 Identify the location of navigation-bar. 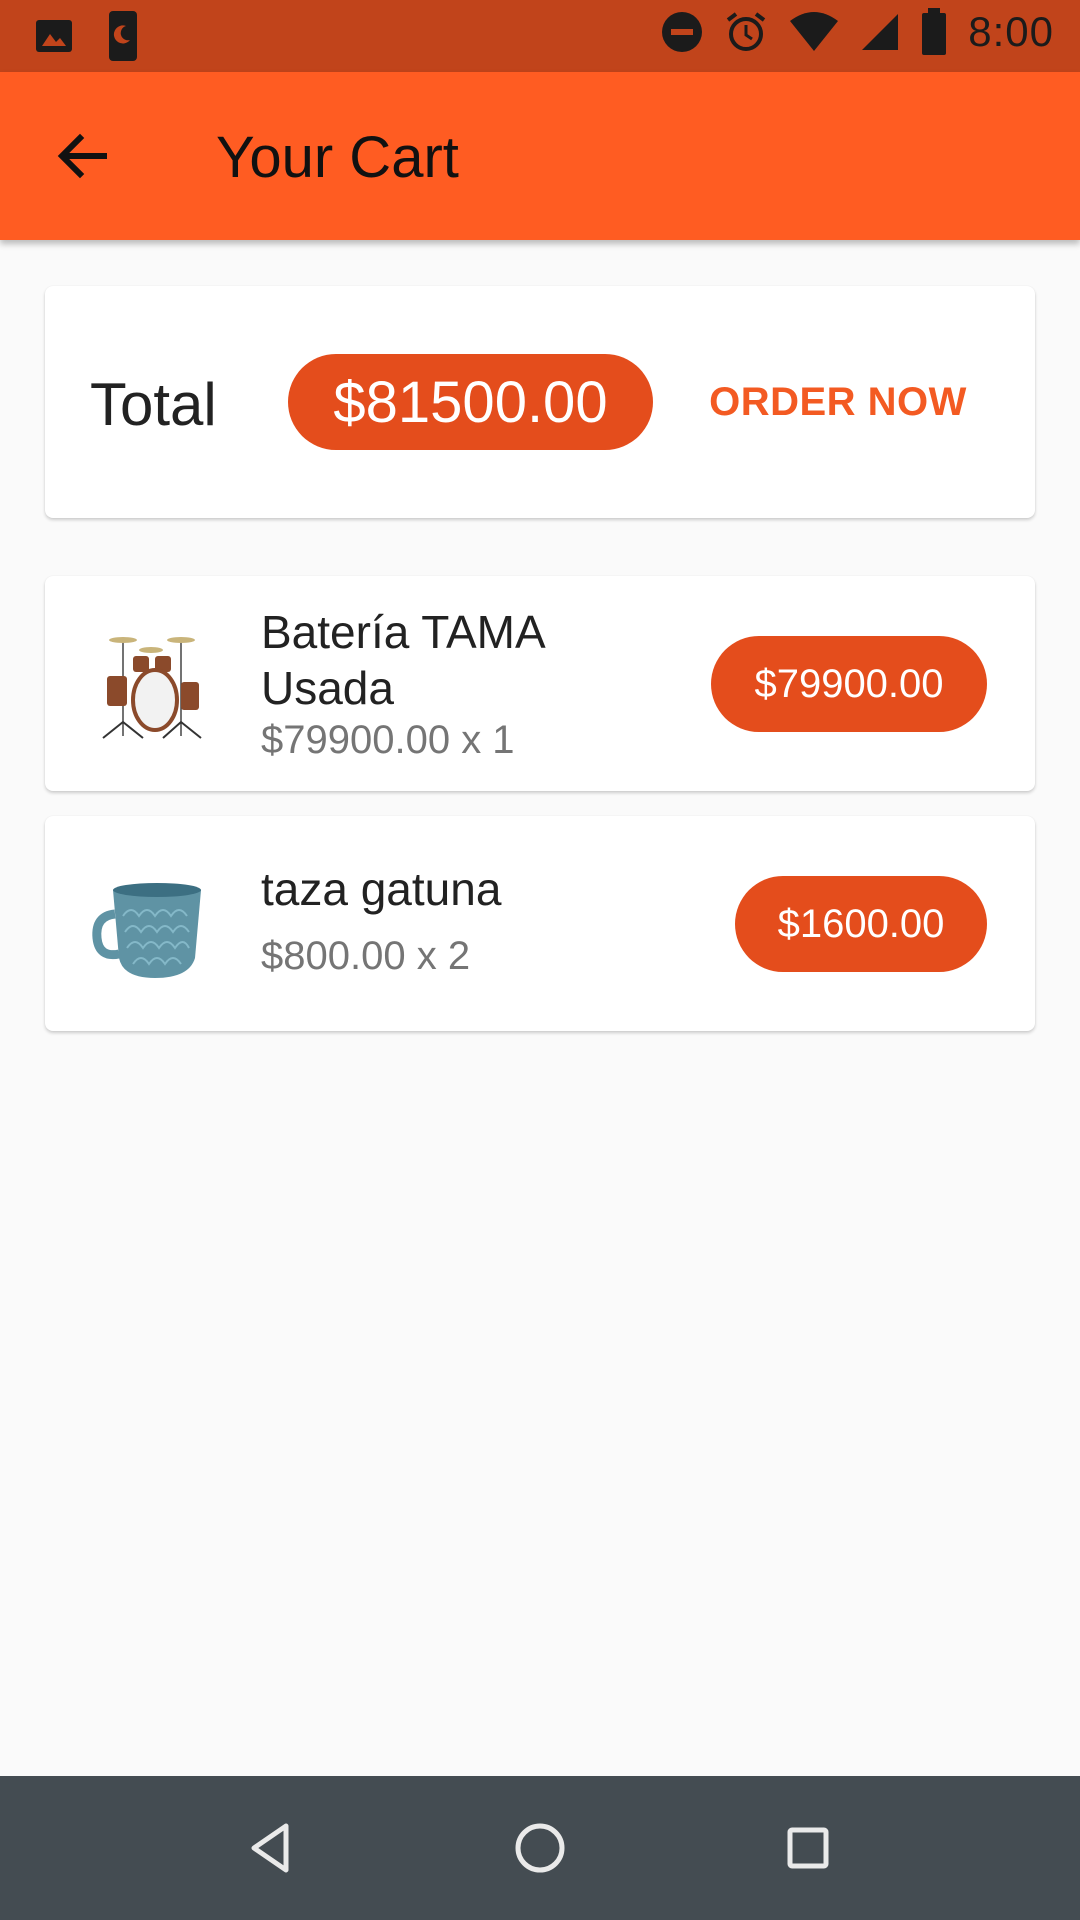
(540, 1848).